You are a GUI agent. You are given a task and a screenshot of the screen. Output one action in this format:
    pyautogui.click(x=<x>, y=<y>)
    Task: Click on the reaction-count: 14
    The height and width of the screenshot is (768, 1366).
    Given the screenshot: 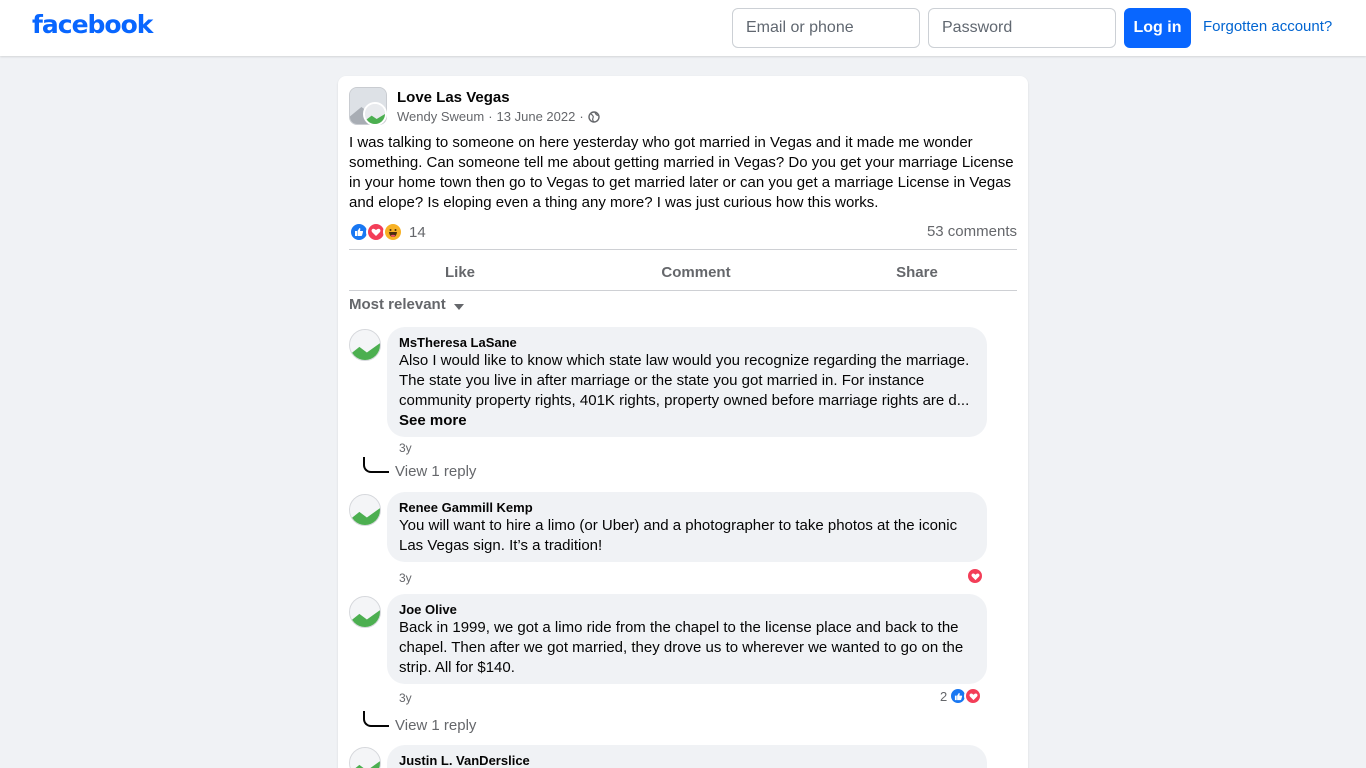 What is the action you would take?
    pyautogui.click(x=417, y=232)
    